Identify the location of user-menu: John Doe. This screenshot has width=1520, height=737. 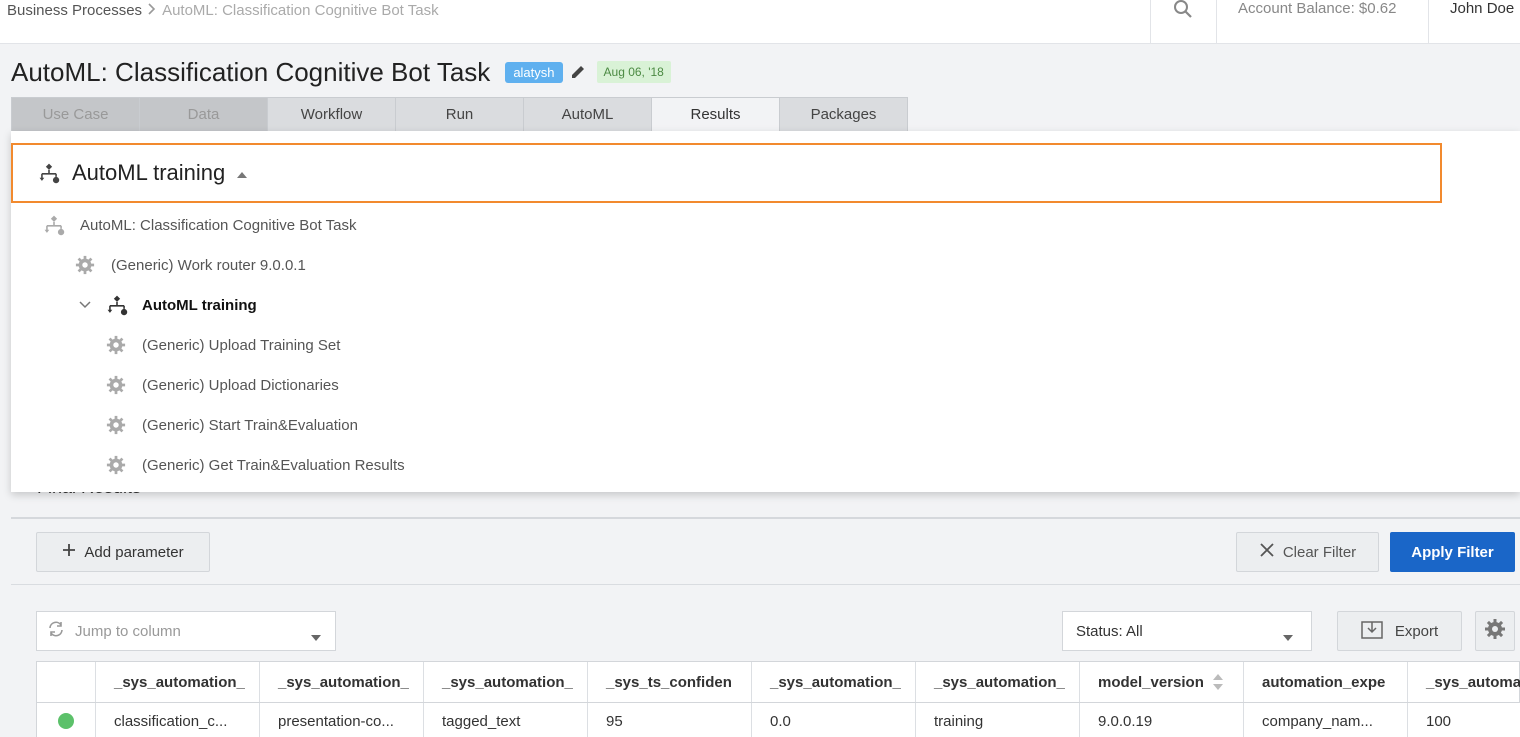
(1474, 22).